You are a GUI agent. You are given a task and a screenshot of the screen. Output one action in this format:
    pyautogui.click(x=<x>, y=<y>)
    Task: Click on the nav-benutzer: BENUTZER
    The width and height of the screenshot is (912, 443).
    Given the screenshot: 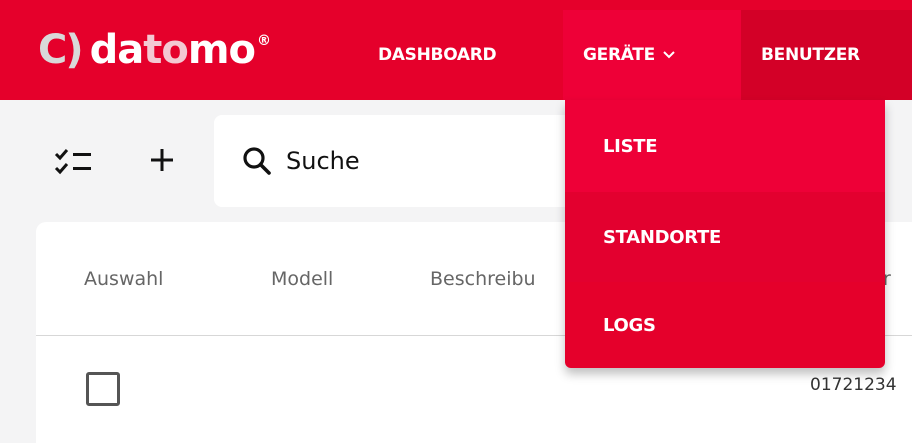 What is the action you would take?
    pyautogui.click(x=826, y=55)
    